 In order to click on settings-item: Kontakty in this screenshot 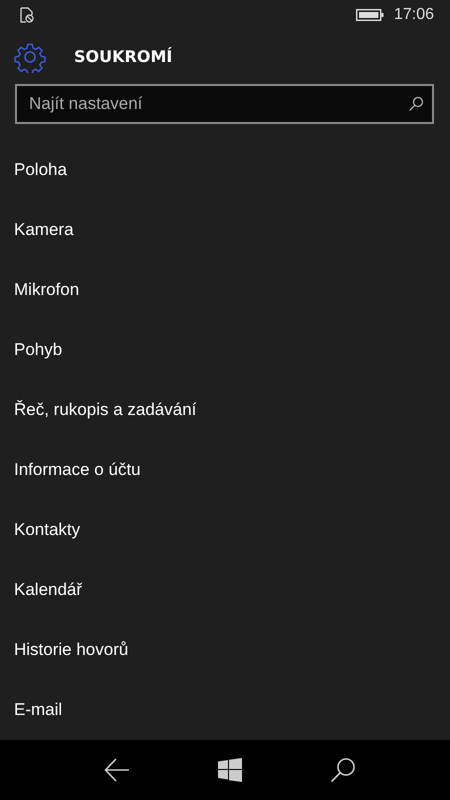, I will do `click(225, 530)`.